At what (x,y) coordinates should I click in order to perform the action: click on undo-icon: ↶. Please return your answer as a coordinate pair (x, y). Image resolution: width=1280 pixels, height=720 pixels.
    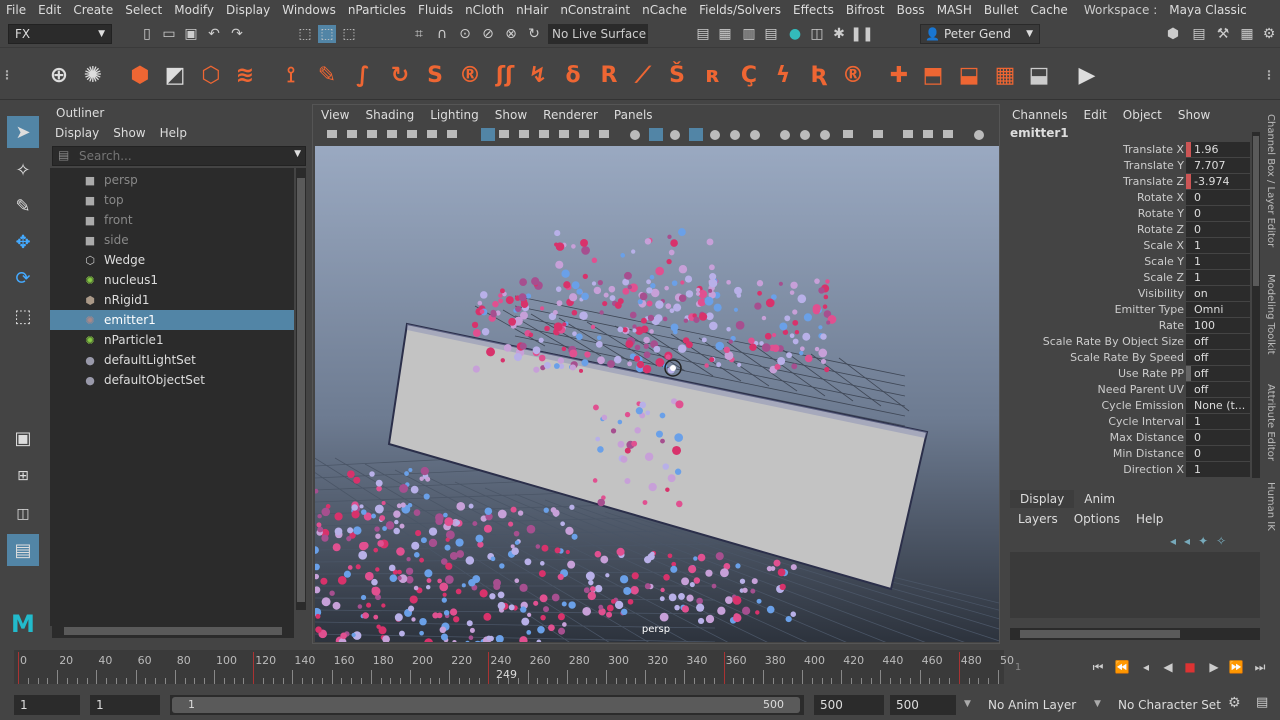
    Looking at the image, I should click on (214, 34).